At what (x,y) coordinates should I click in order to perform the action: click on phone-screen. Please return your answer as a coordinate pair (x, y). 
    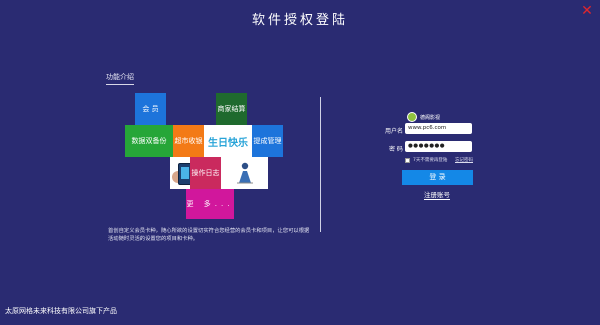
    Looking at the image, I should click on (185, 173).